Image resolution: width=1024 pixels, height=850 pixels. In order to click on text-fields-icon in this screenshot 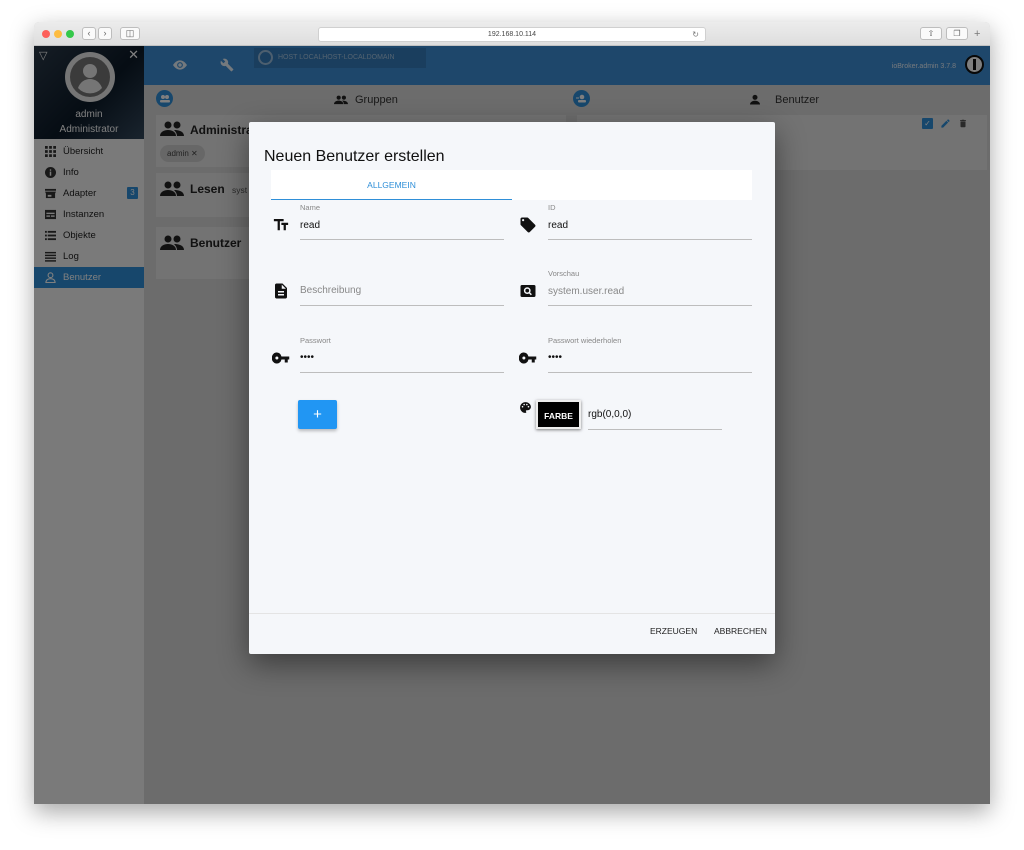, I will do `click(281, 225)`.